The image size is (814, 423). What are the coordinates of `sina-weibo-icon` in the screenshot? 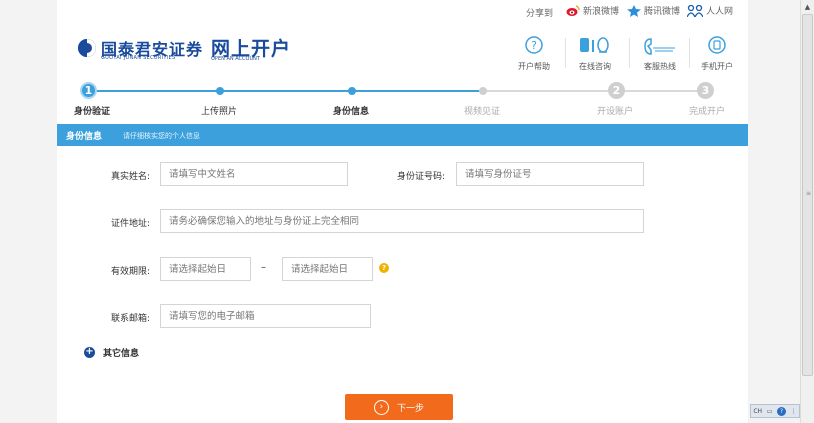 It's located at (573, 10).